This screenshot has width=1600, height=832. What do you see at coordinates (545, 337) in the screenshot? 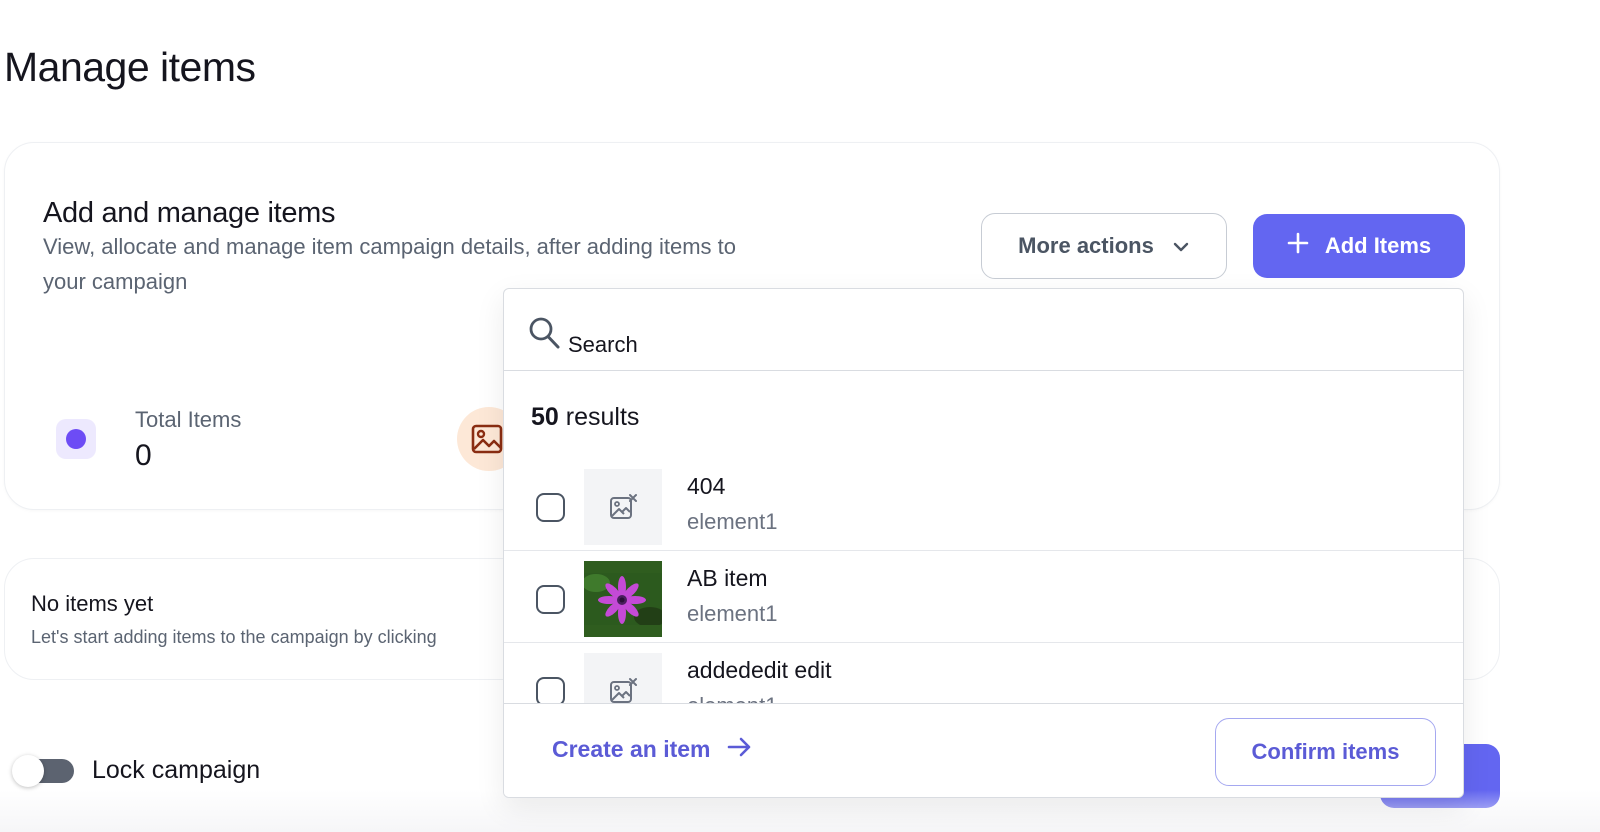
I see `search-icon` at bounding box center [545, 337].